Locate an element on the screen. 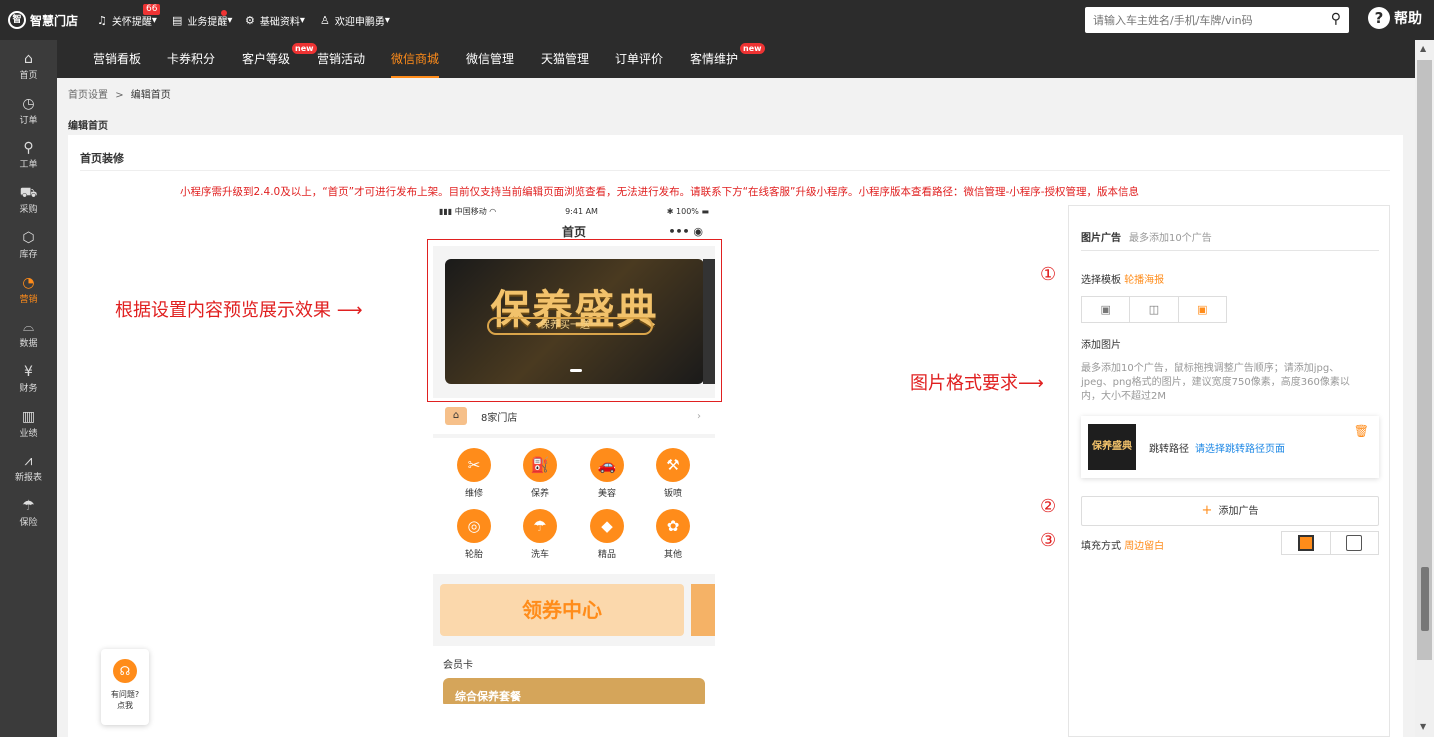 The width and height of the screenshot is (1434, 737). empty-square-icon is located at coordinates (1354, 543).